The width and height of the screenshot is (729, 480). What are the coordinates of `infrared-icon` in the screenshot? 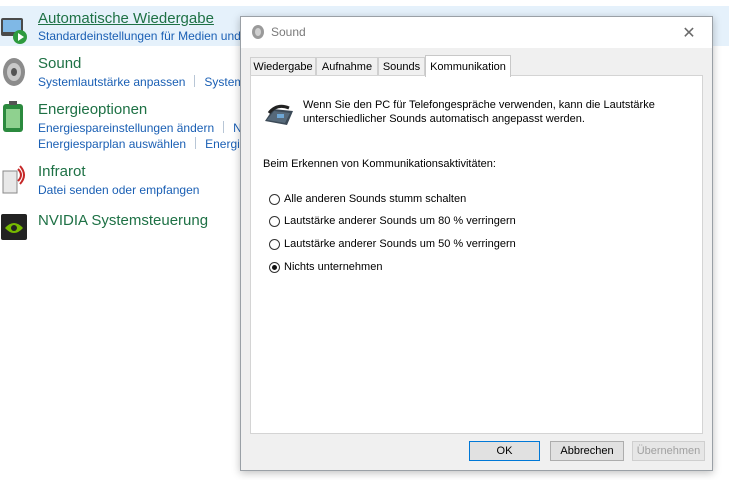 It's located at (13, 179).